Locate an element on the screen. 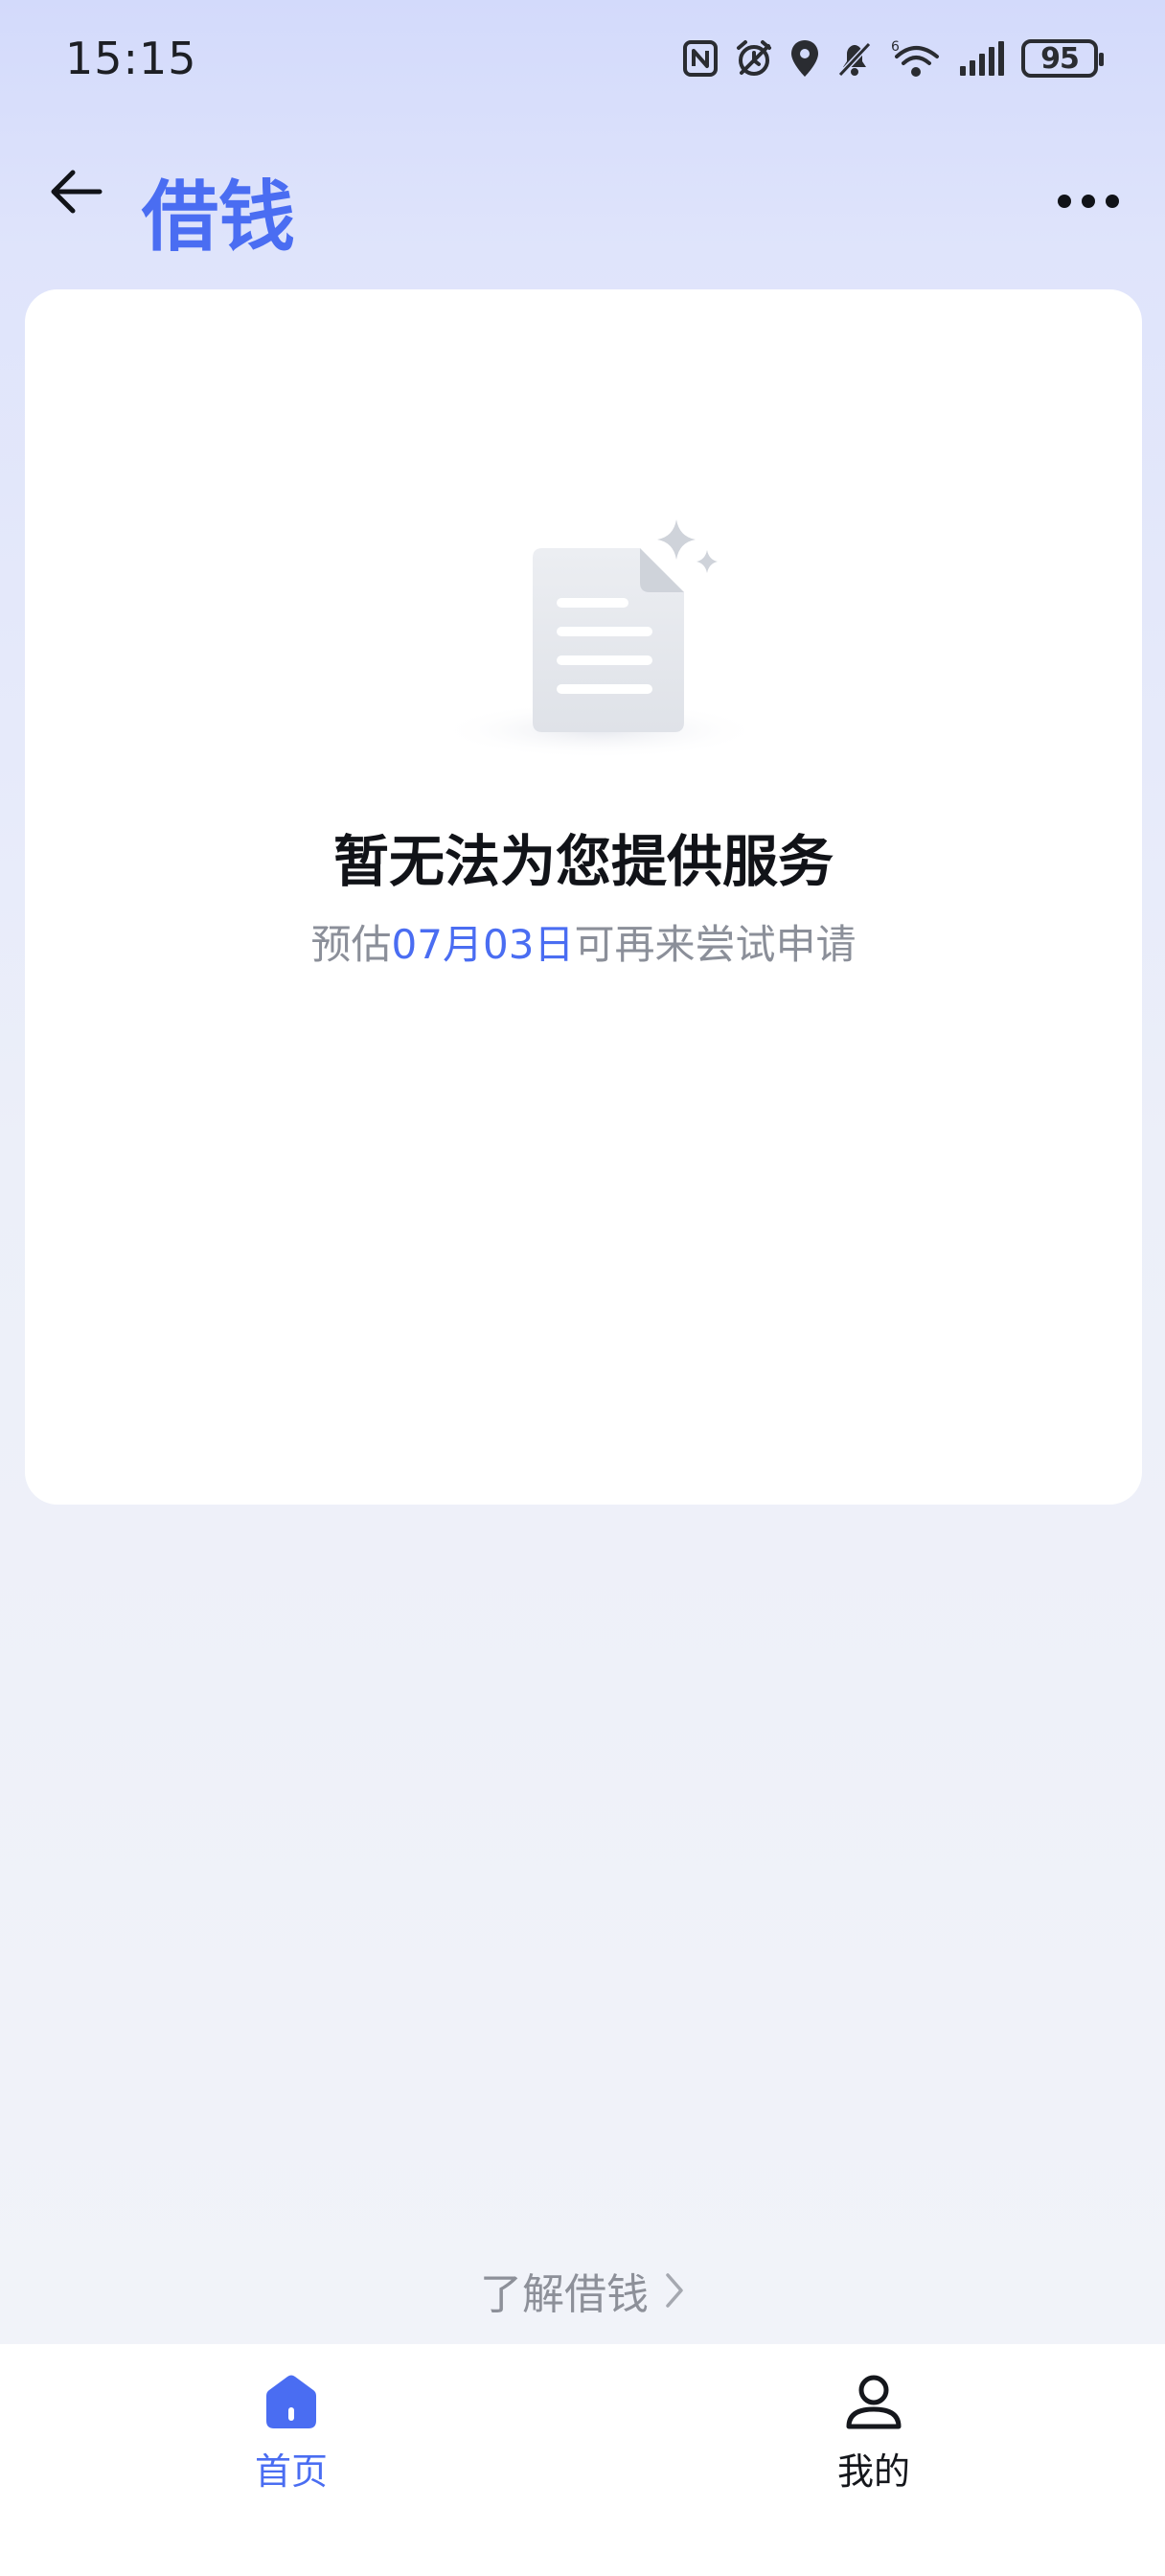 The height and width of the screenshot is (2576, 1165). nav-label-home: 首页 is located at coordinates (291, 2471).